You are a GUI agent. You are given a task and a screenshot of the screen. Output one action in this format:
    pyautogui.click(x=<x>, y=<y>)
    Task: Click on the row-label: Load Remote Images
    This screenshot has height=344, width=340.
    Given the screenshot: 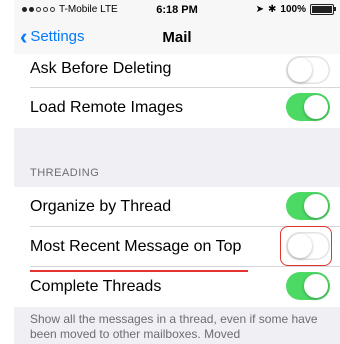 What is the action you would take?
    pyautogui.click(x=106, y=107)
    